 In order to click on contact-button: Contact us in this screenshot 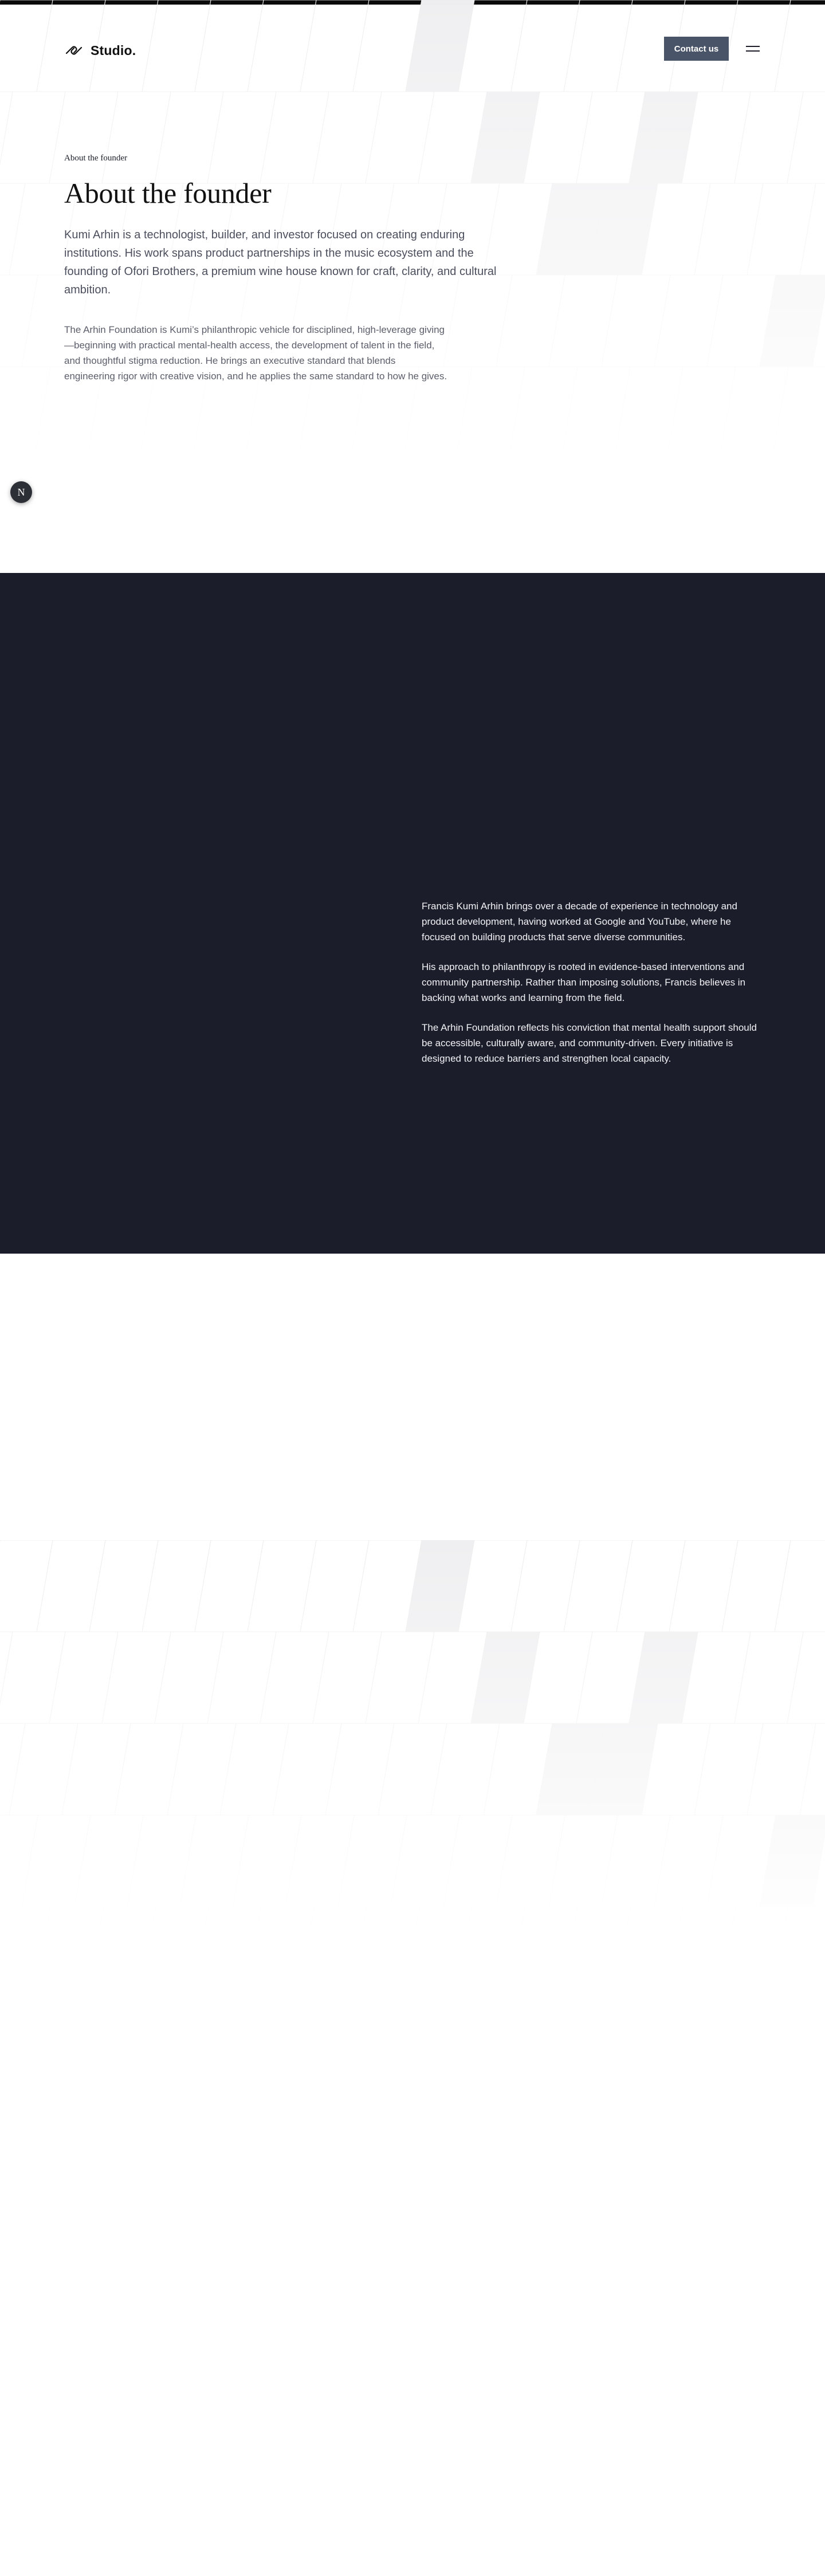, I will do `click(696, 49)`.